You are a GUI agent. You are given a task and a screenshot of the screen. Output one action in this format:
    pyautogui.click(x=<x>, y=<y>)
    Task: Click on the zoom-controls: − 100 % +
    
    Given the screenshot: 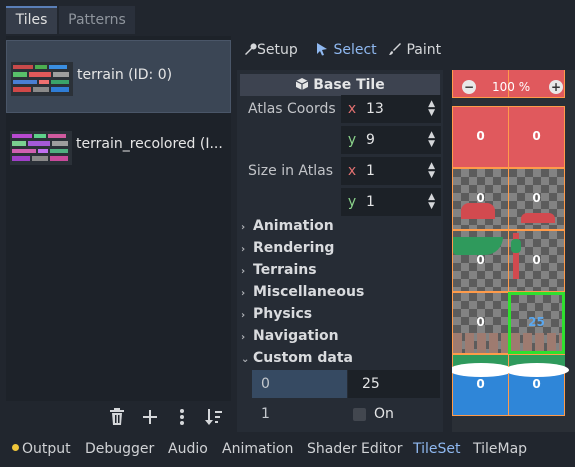 What is the action you would take?
    pyautogui.click(x=513, y=88)
    